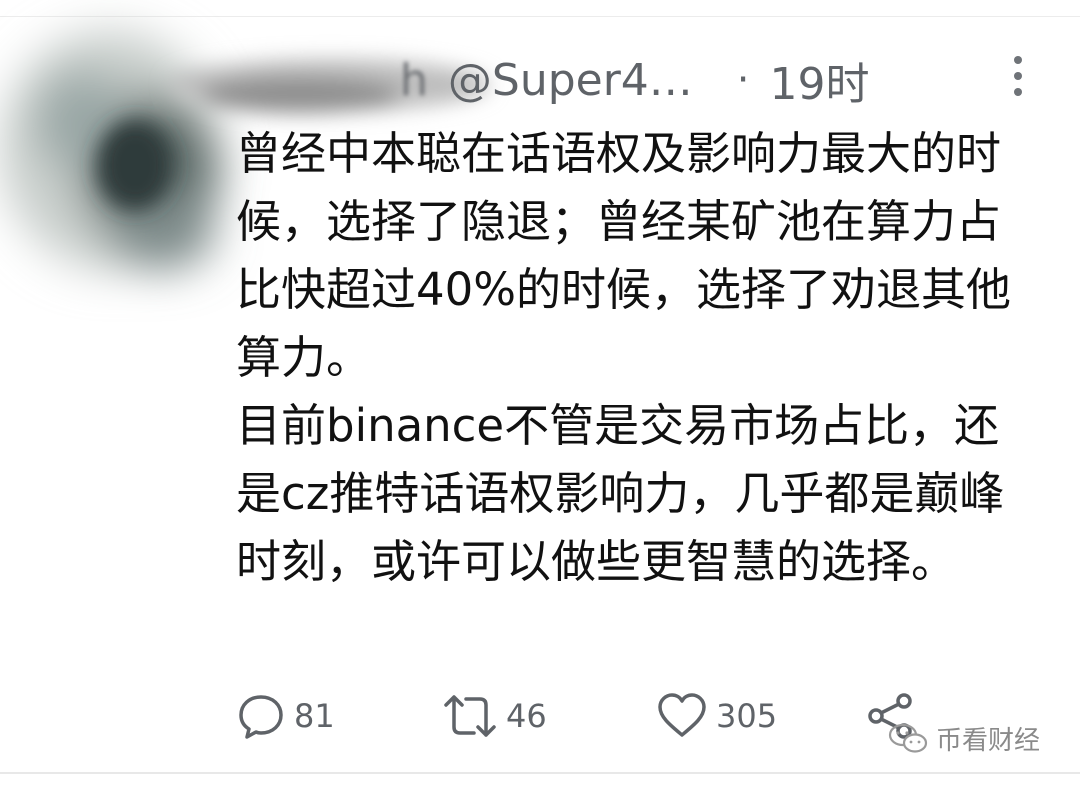 The image size is (1080, 791). Describe the element at coordinates (414, 80) in the screenshot. I see `author-name: h` at that location.